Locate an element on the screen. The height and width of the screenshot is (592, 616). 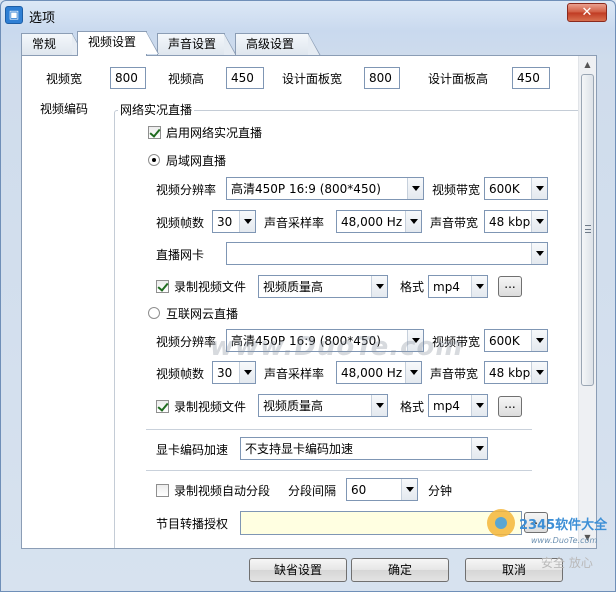
cloud-resolution-select: 高清450P 16:9 (800*450) is located at coordinates (325, 340).